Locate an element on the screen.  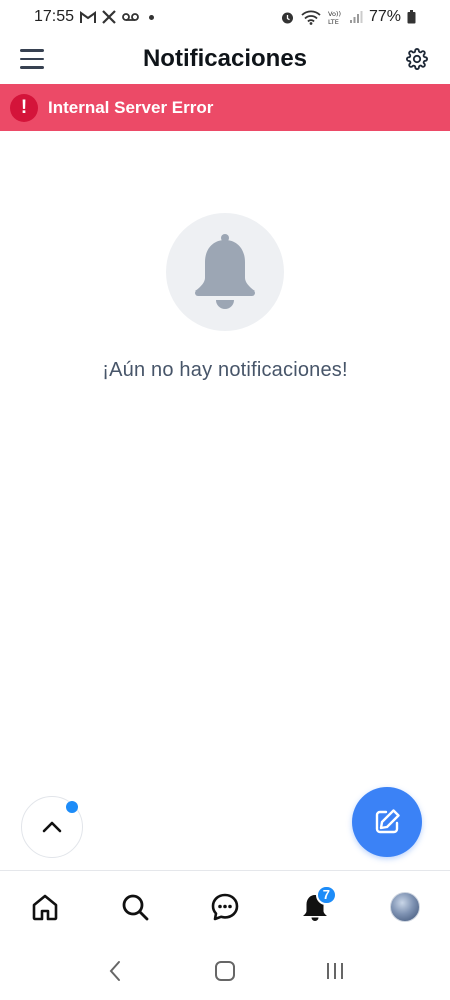
more-notifications-dot is located at coordinates (152, 17).